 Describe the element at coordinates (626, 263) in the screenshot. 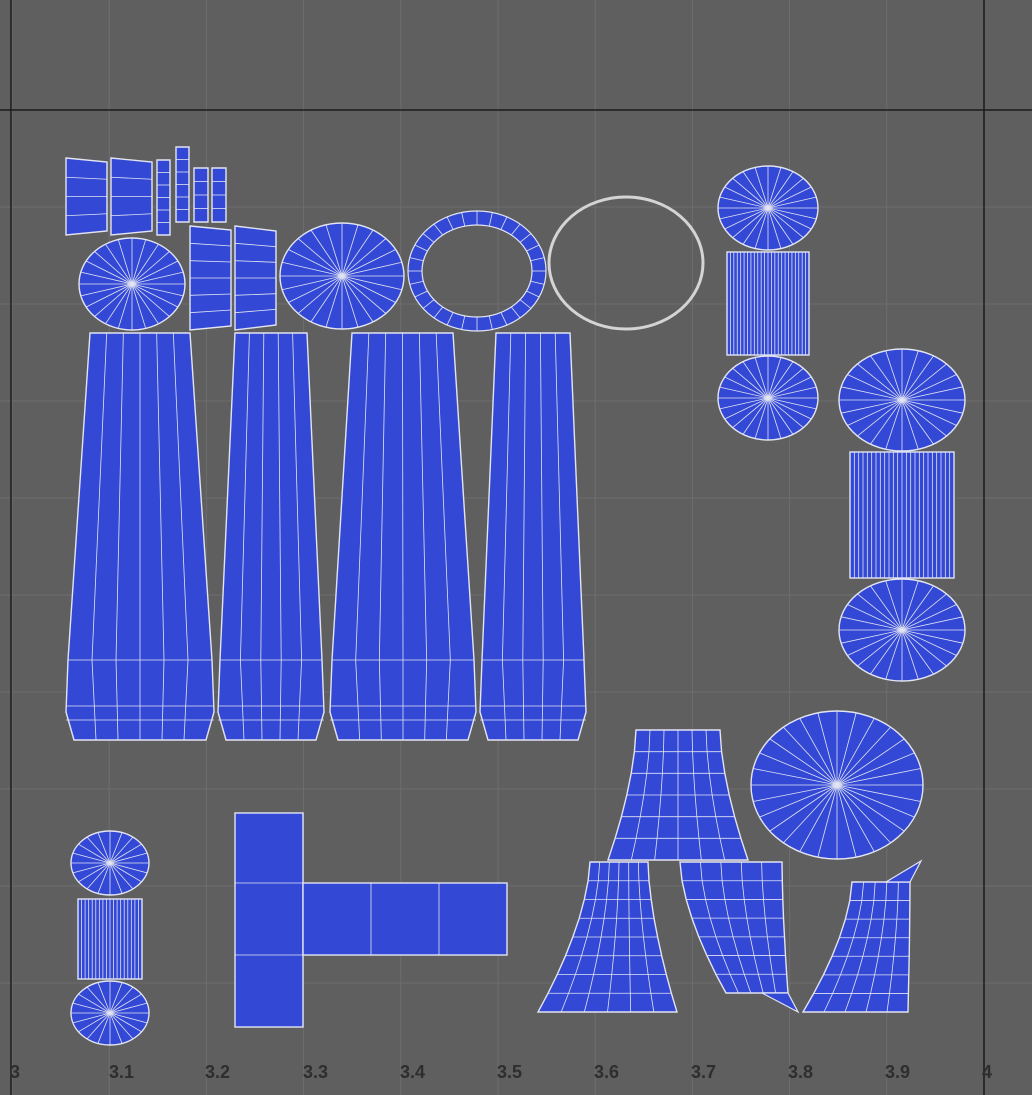

I see `outline-loop` at that location.